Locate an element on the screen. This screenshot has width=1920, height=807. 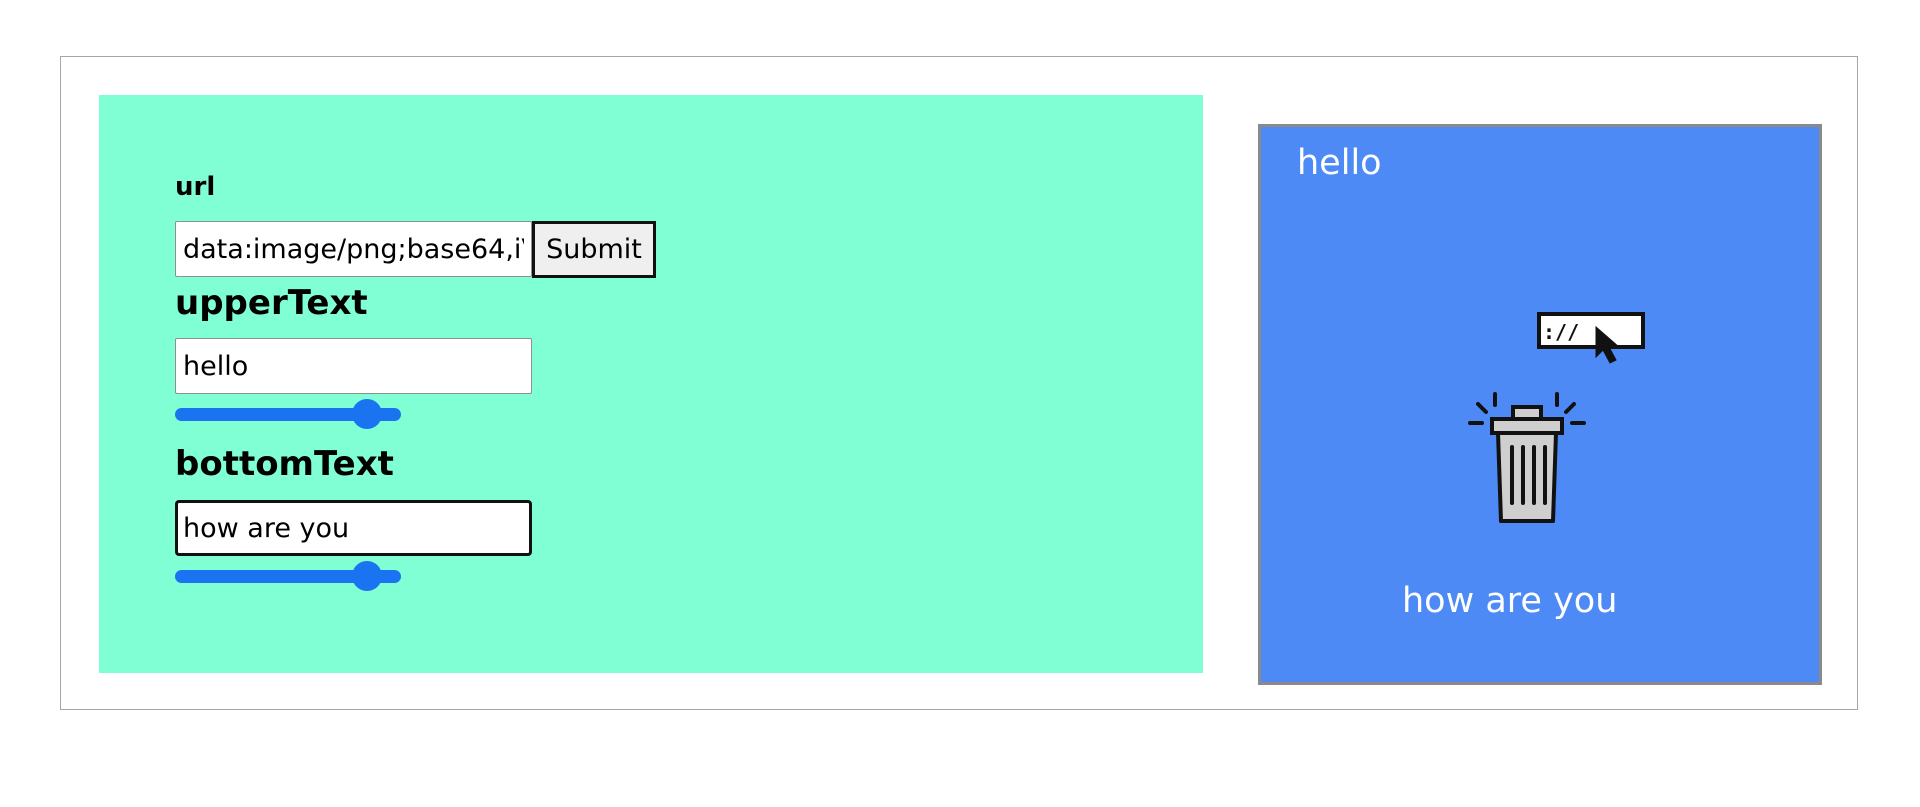
meme-top-text: hello is located at coordinates (1339, 163).